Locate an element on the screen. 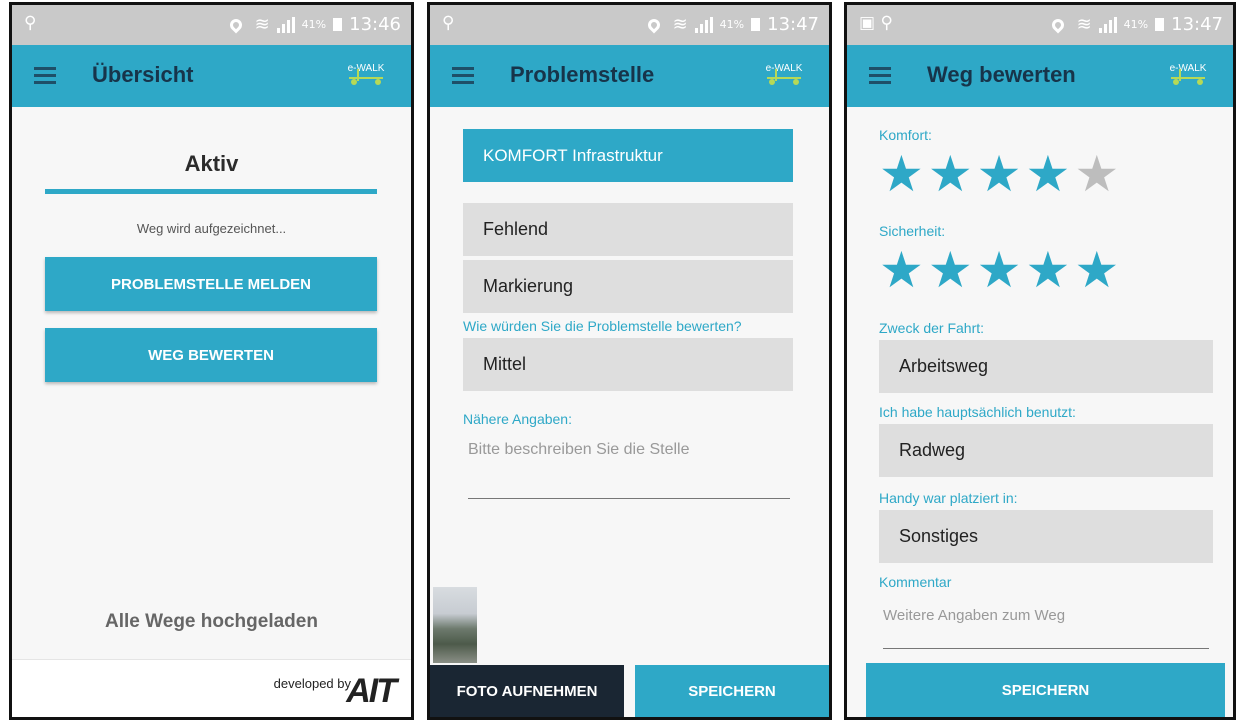 This screenshot has height=722, width=1245. problem-type-select: Fehlend is located at coordinates (628, 229).